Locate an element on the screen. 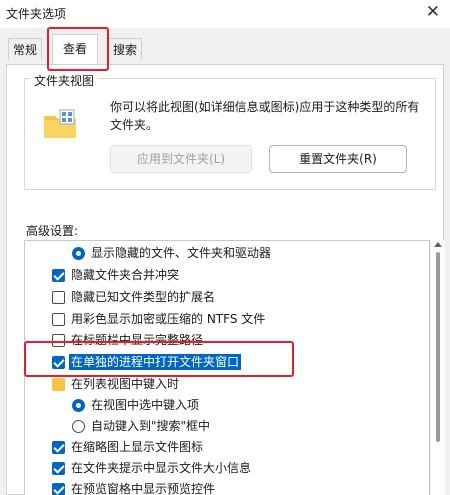  list-item: 在列表视图中键入时 is located at coordinates (227, 384).